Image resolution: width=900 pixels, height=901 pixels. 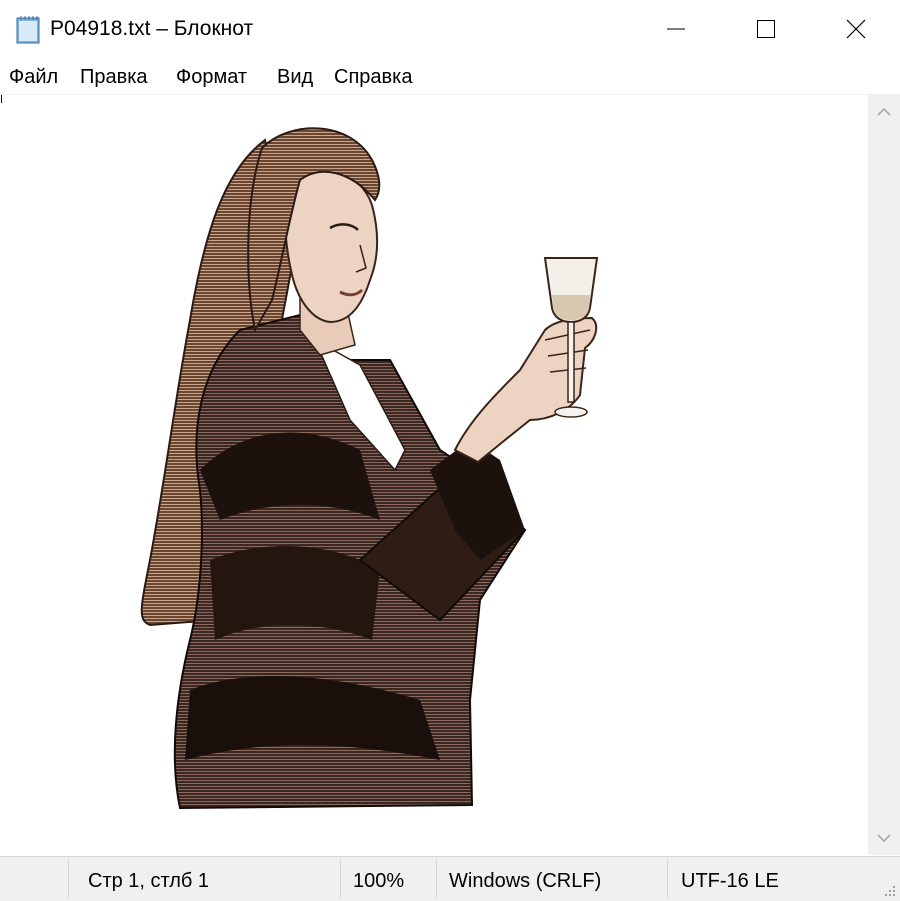 I want to click on menu-help: Справка, so click(x=373, y=77).